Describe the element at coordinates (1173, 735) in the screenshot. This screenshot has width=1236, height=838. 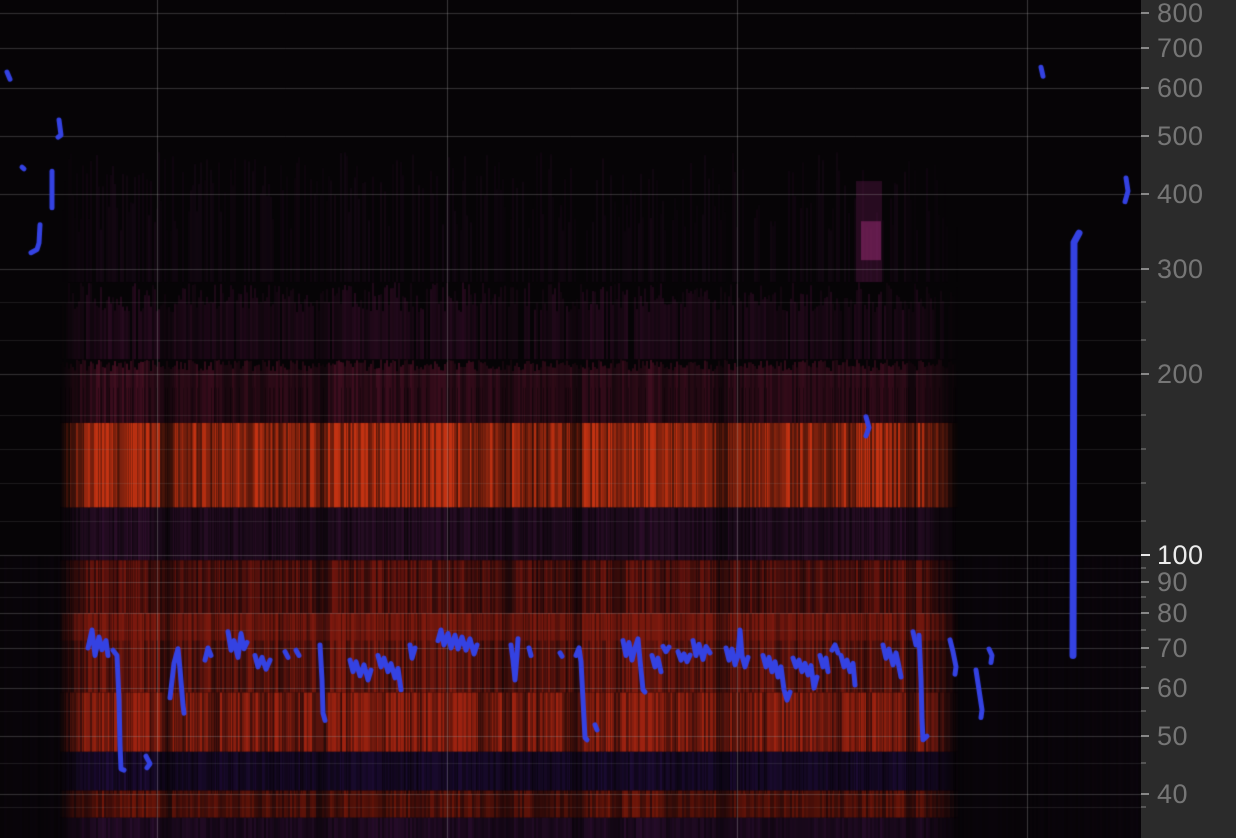
I see `freq-tick-label-50: 50` at that location.